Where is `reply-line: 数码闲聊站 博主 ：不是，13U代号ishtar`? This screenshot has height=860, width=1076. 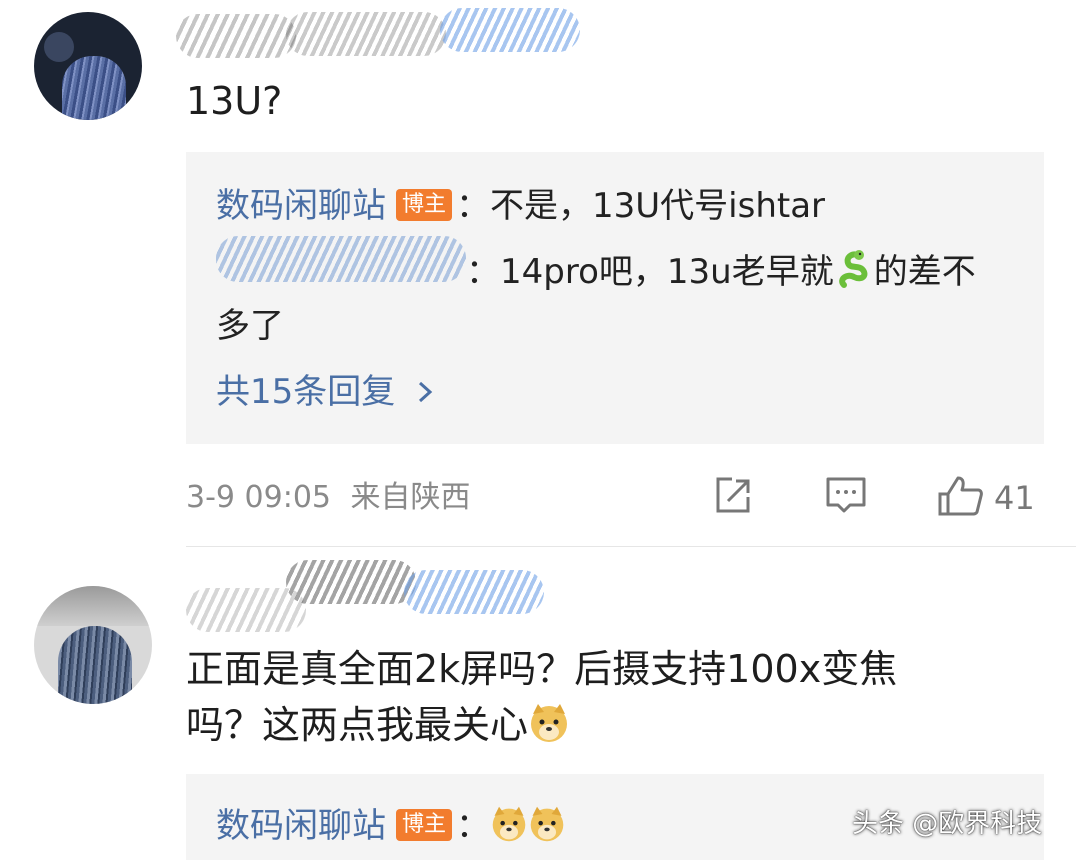
reply-line: 数码闲聊站 博主 ：不是，13U代号ishtar is located at coordinates (520, 206).